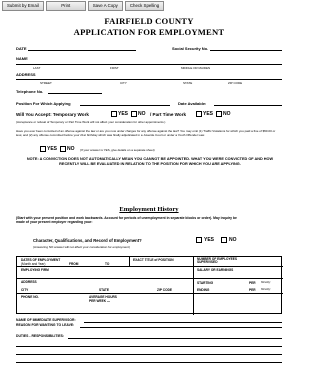 The image size is (320, 386). What do you see at coordinates (134, 114) in the screenshot?
I see `temporary-no-checkbox` at bounding box center [134, 114].